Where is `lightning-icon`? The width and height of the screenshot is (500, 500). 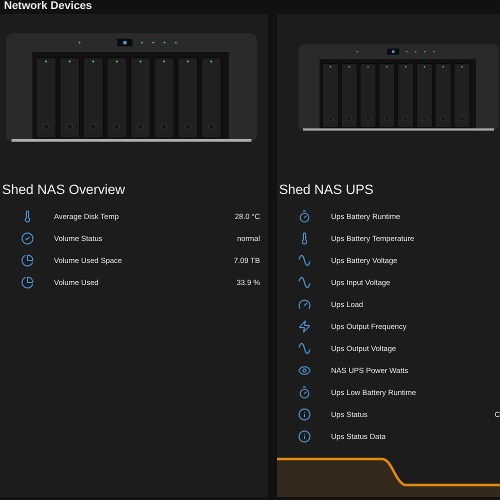
lightning-icon is located at coordinates (304, 326).